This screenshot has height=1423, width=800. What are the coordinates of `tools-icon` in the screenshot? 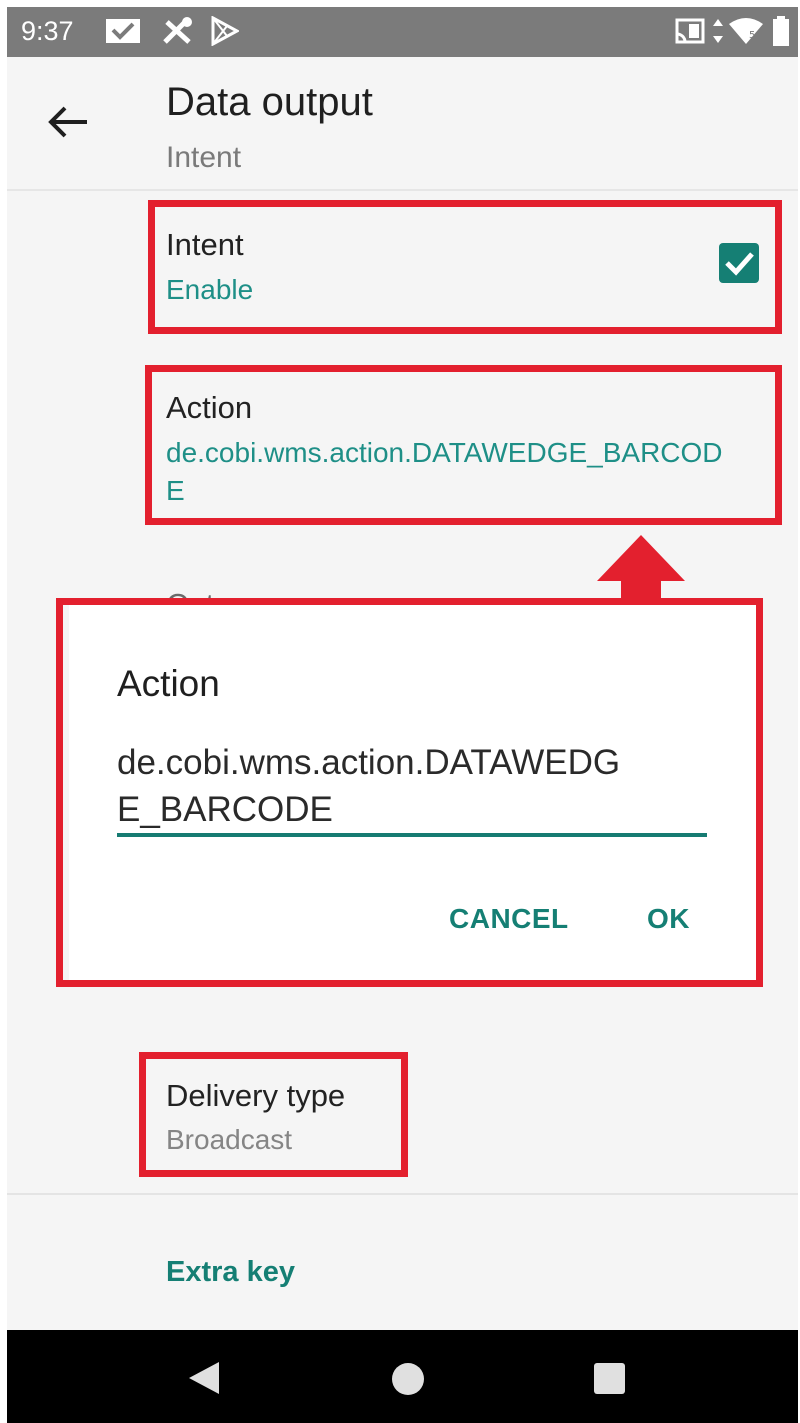 It's located at (177, 30).